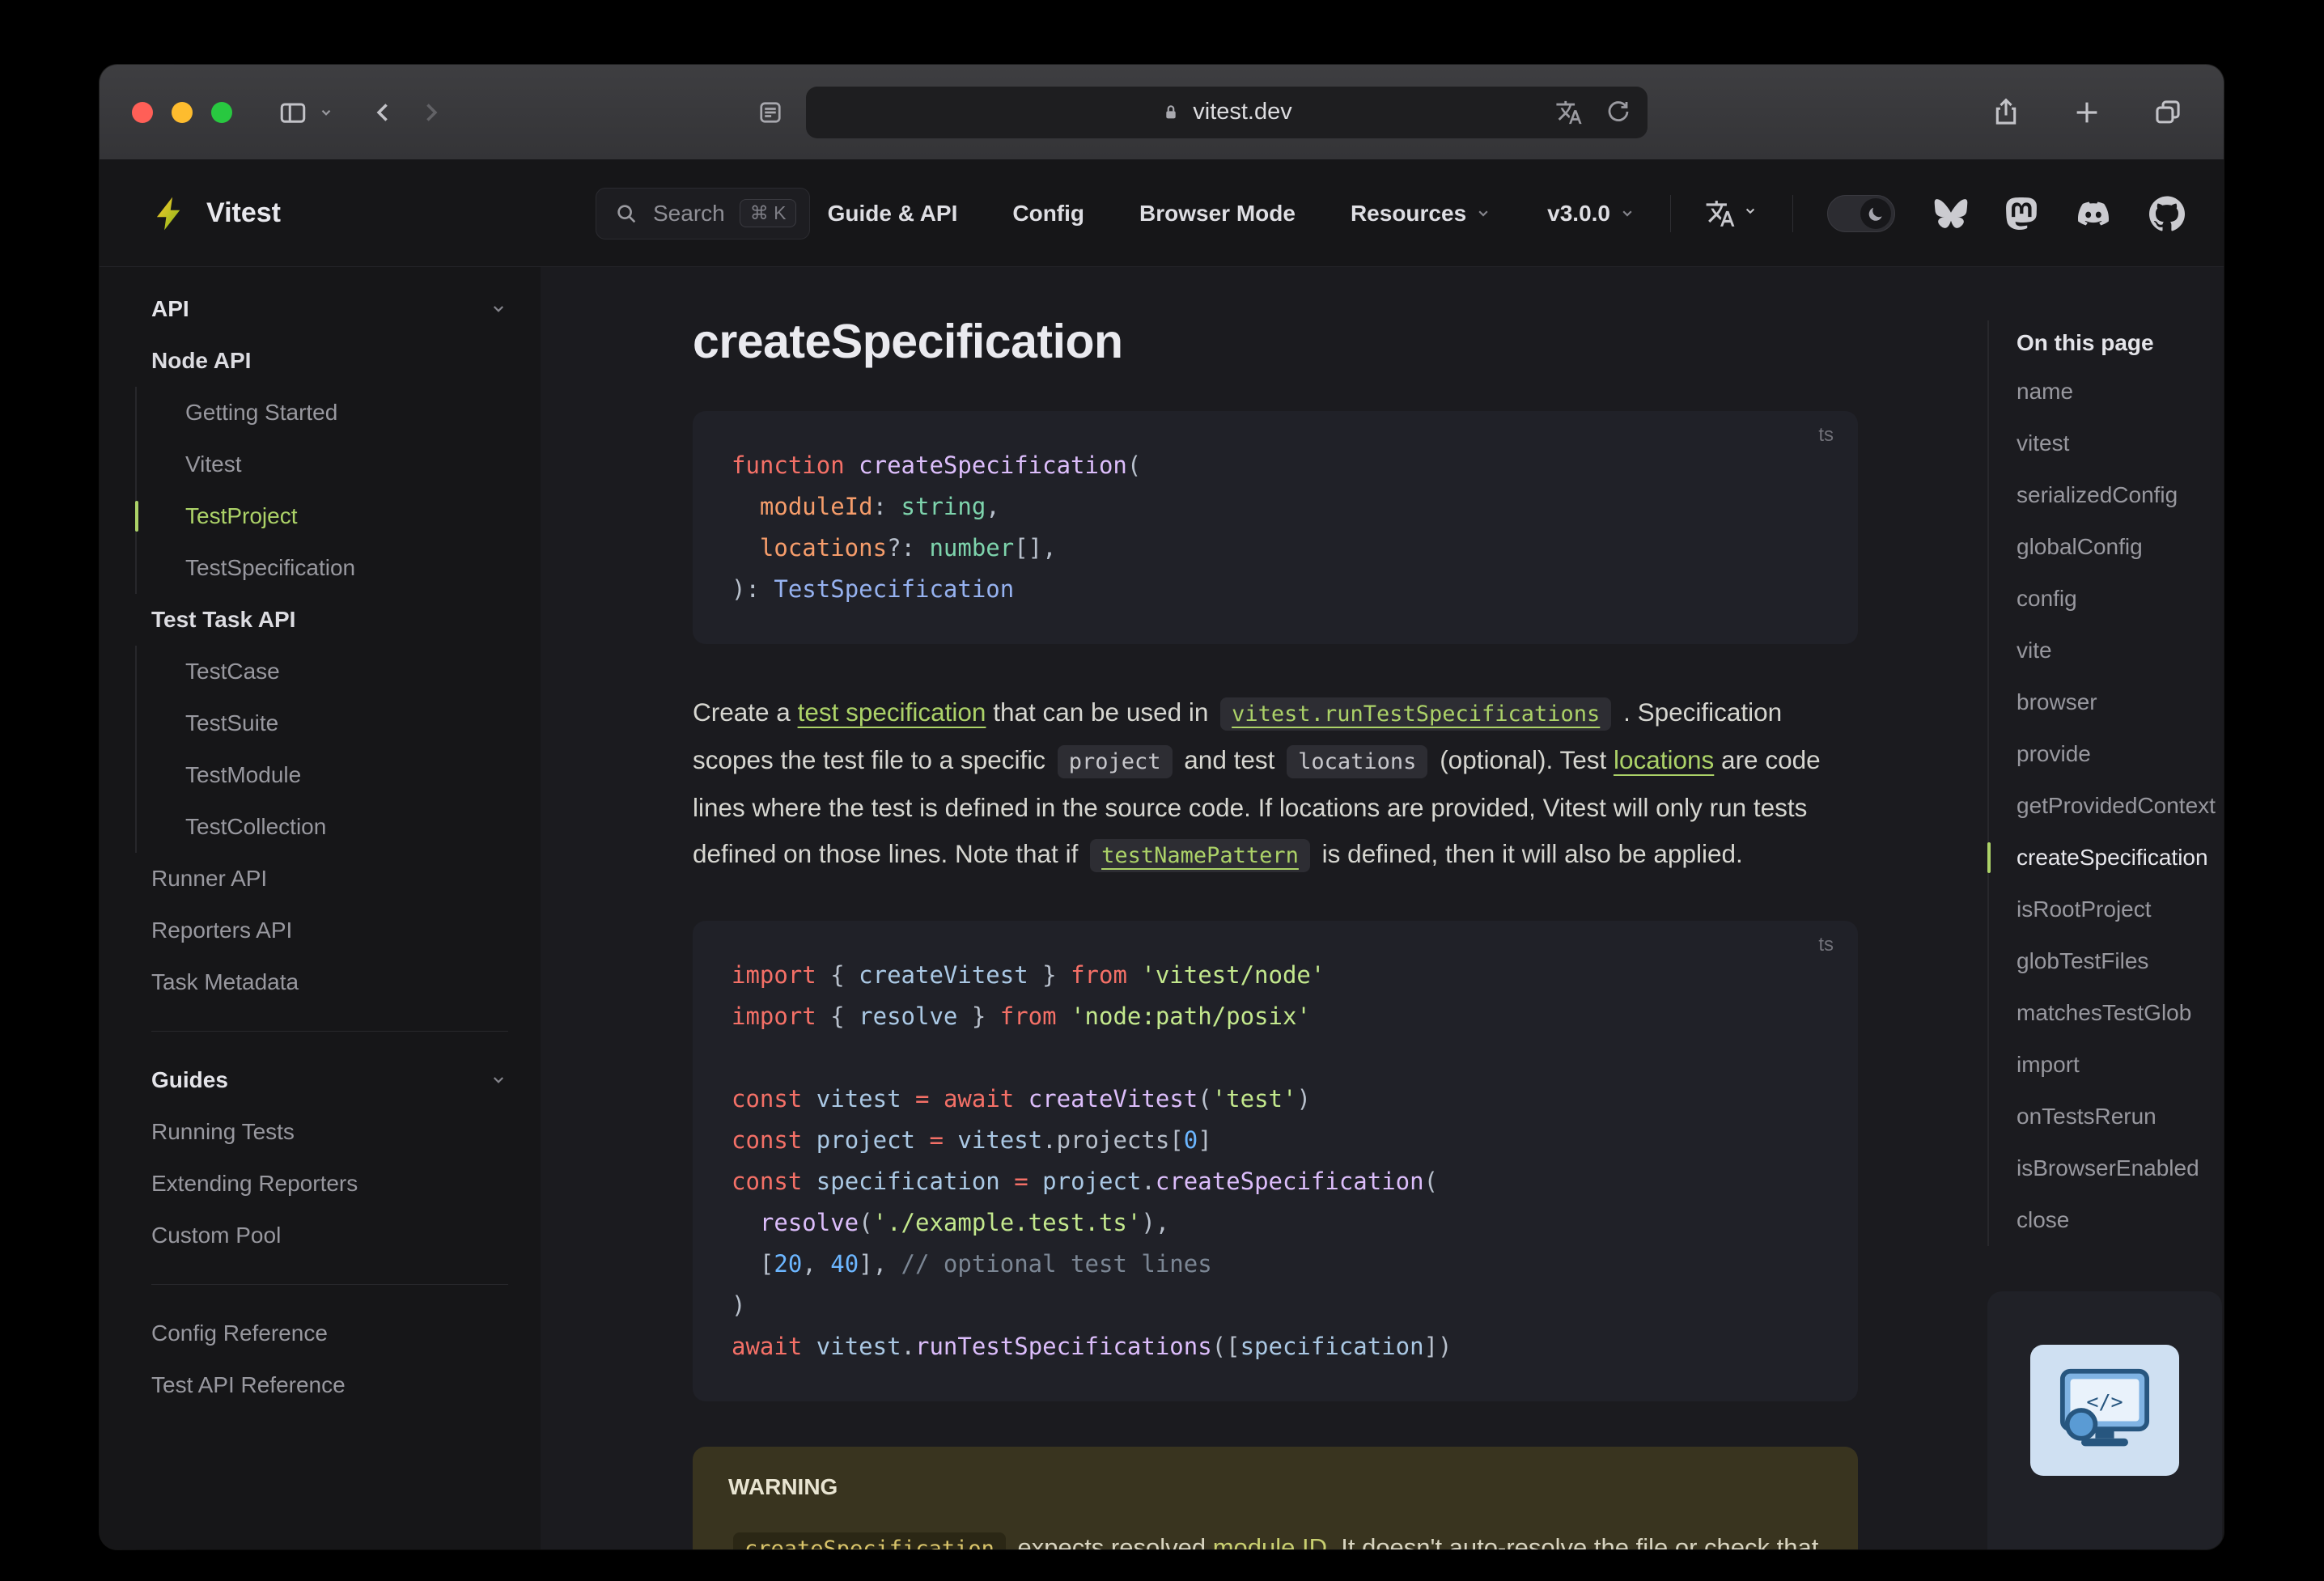 Image resolution: width=2324 pixels, height=1581 pixels. Describe the element at coordinates (329, 309) in the screenshot. I see `sidebar-section-api: API` at that location.